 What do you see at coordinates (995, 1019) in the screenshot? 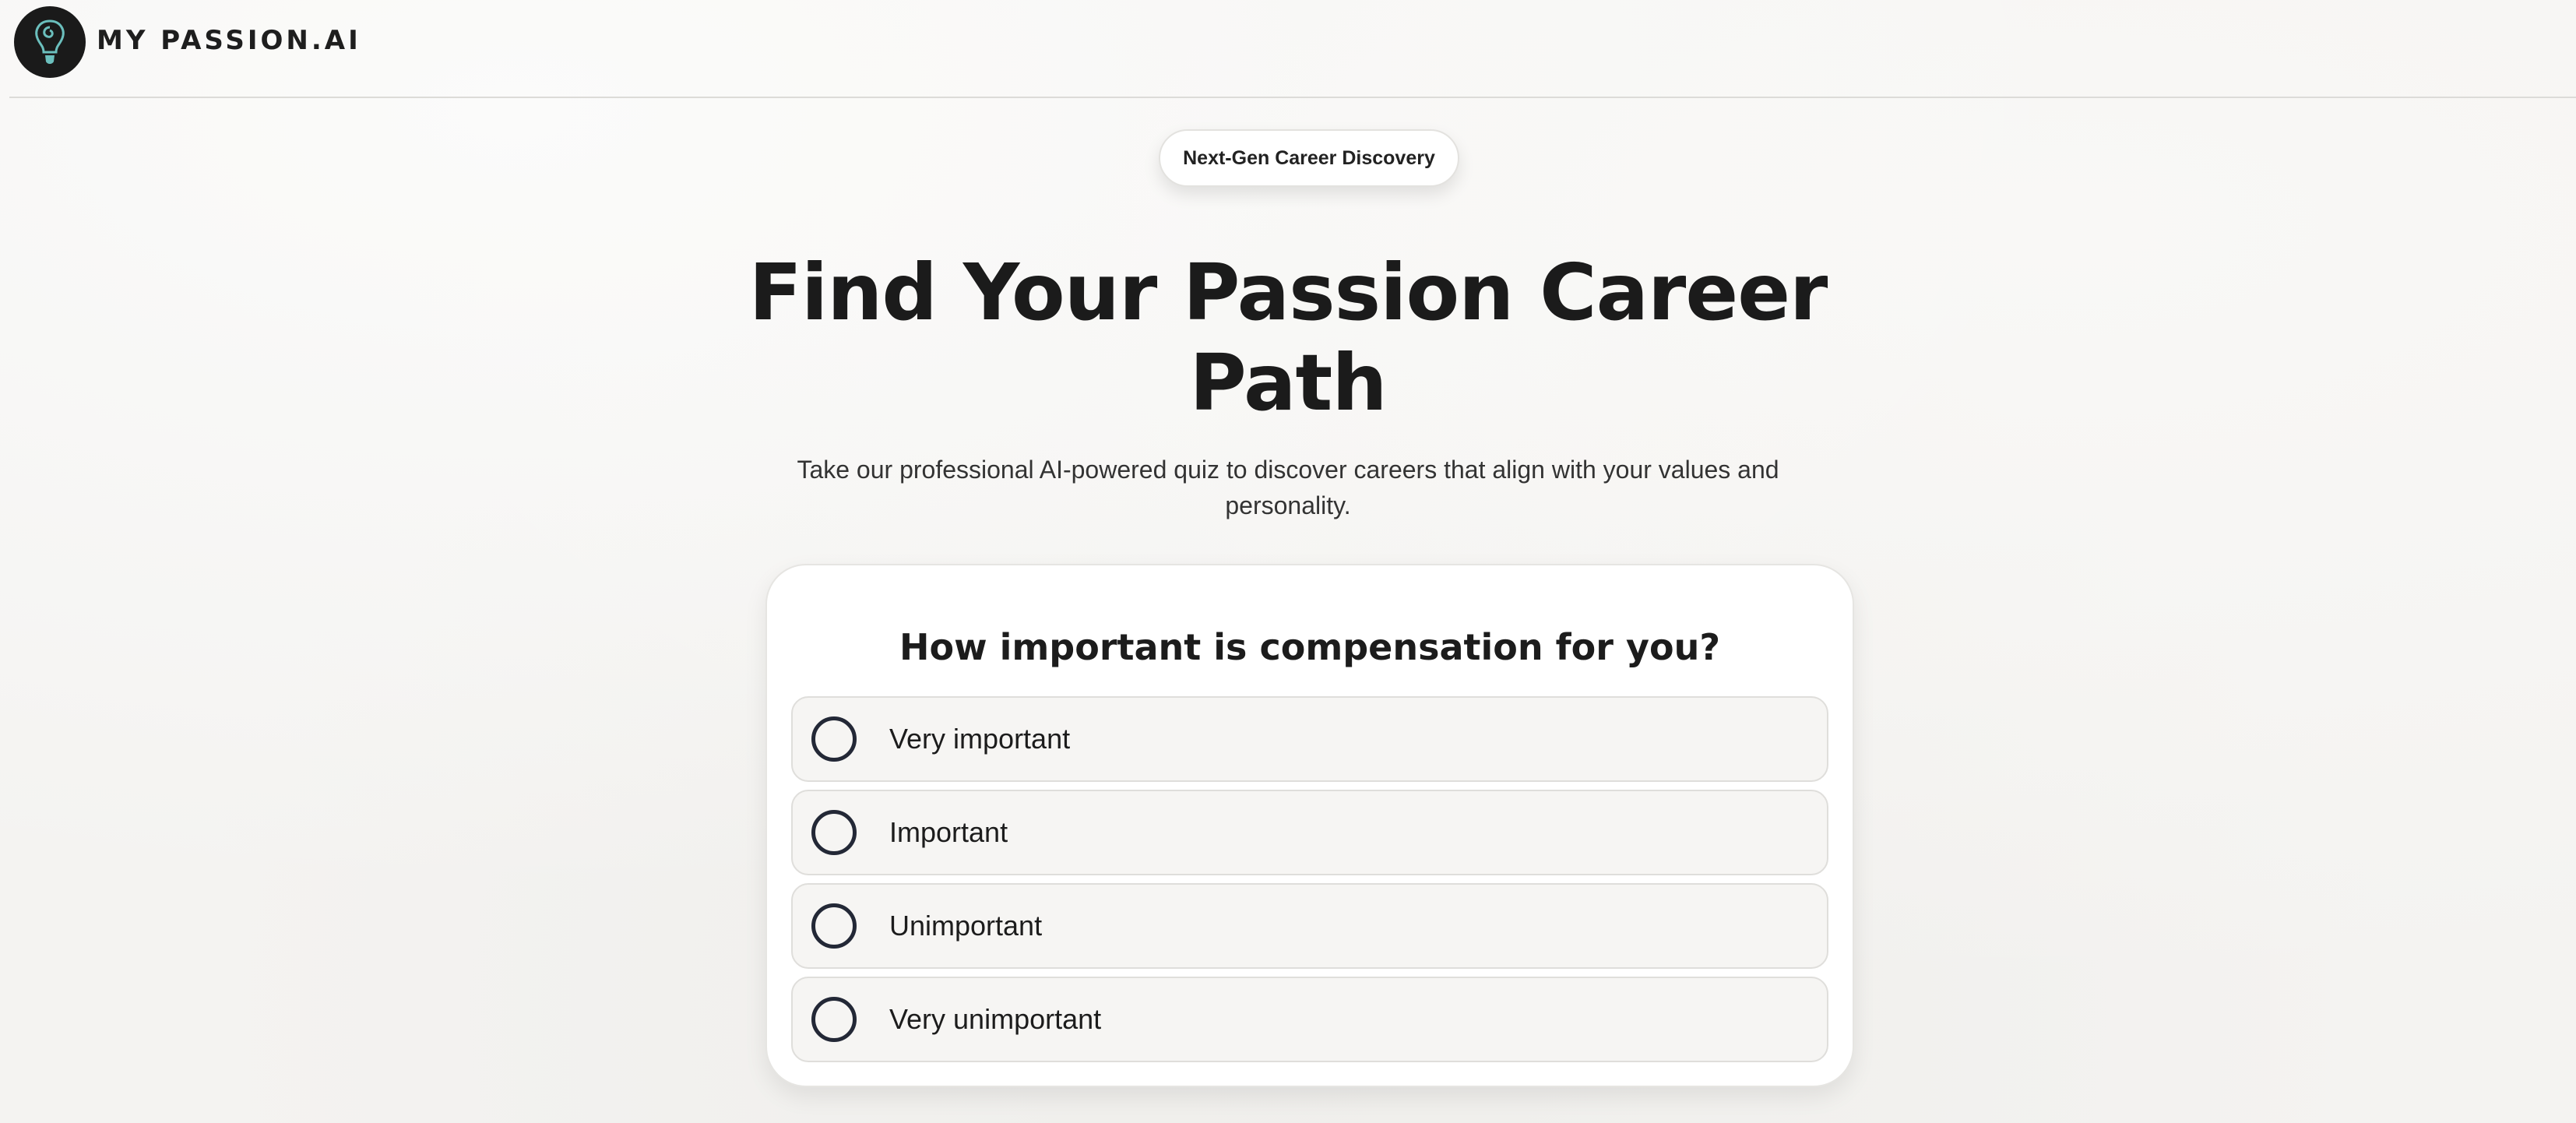
I see `option-label: Very unimportant` at bounding box center [995, 1019].